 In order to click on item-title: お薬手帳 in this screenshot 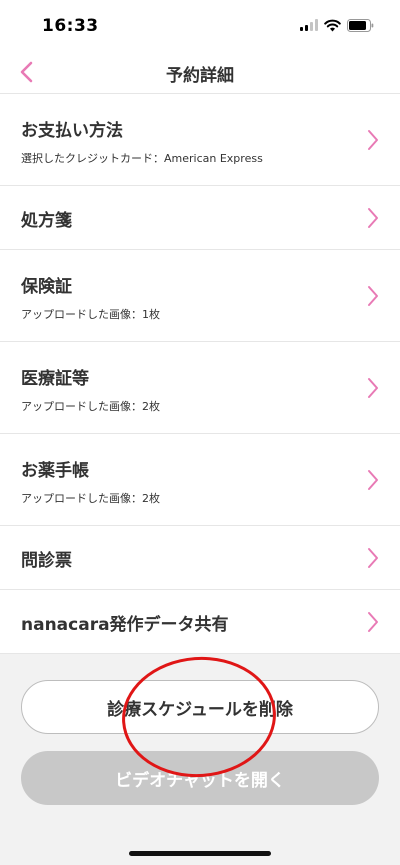, I will do `click(55, 471)`.